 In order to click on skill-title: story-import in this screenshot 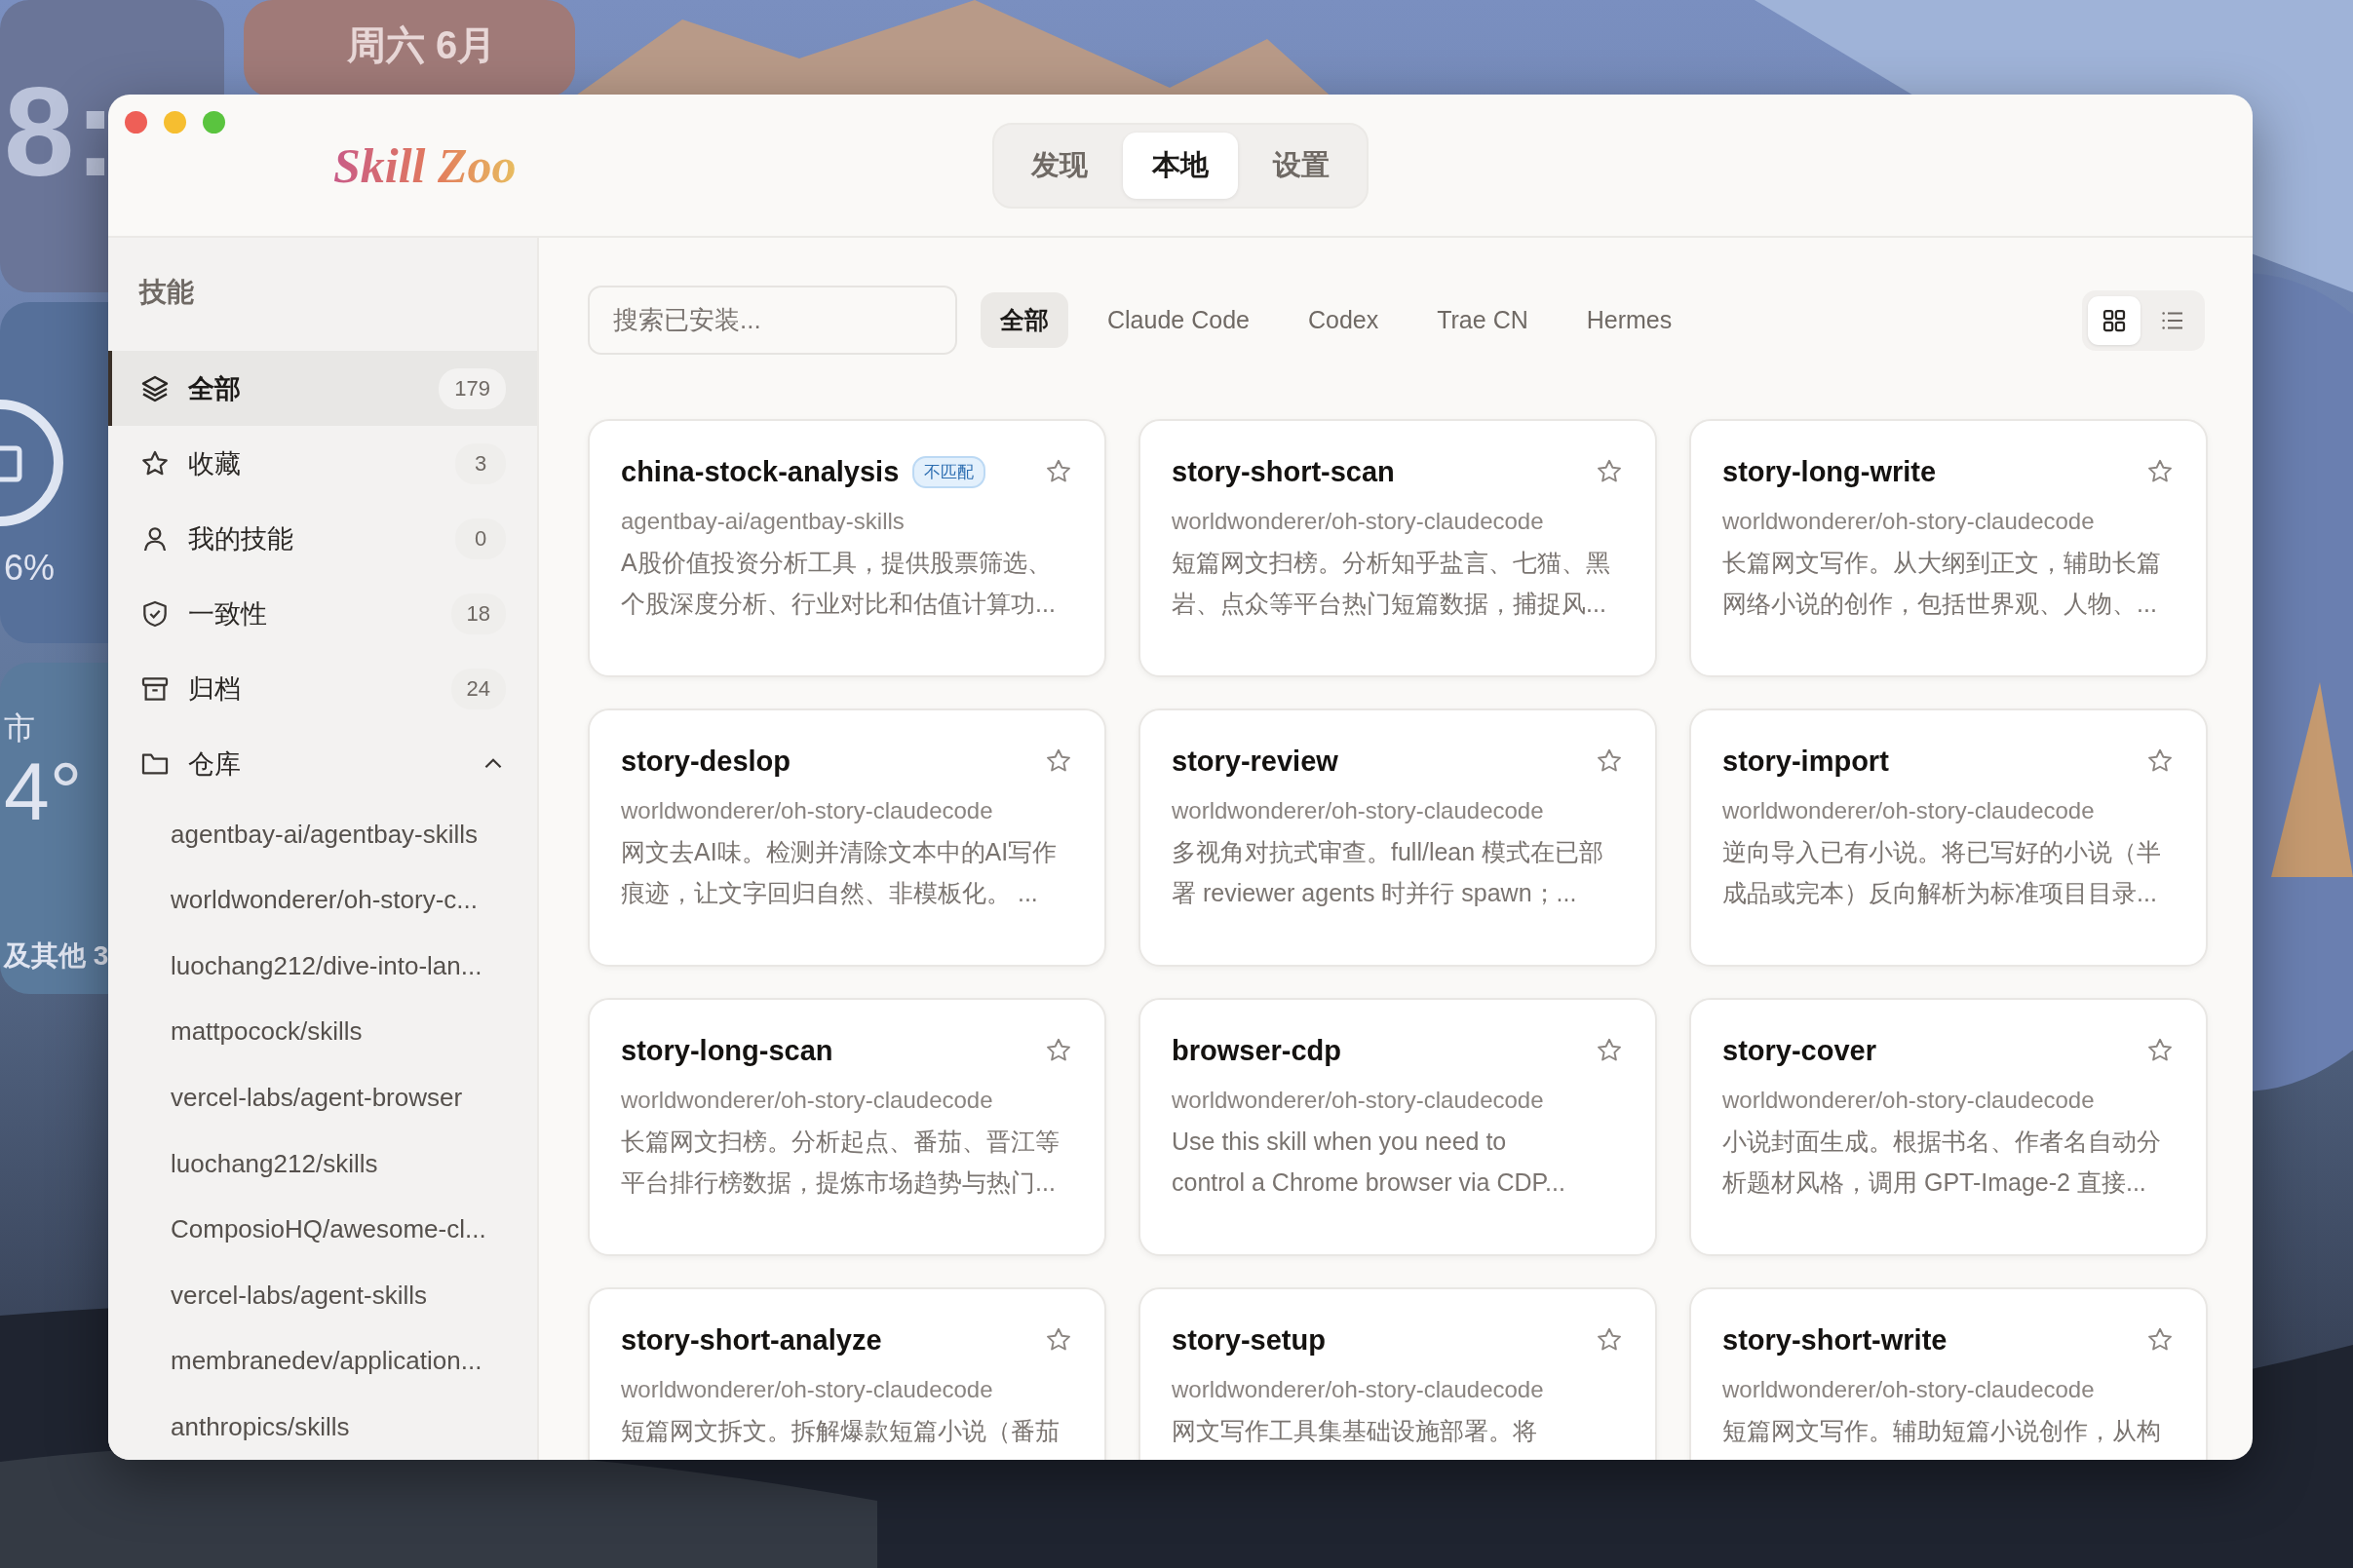, I will do `click(1805, 761)`.